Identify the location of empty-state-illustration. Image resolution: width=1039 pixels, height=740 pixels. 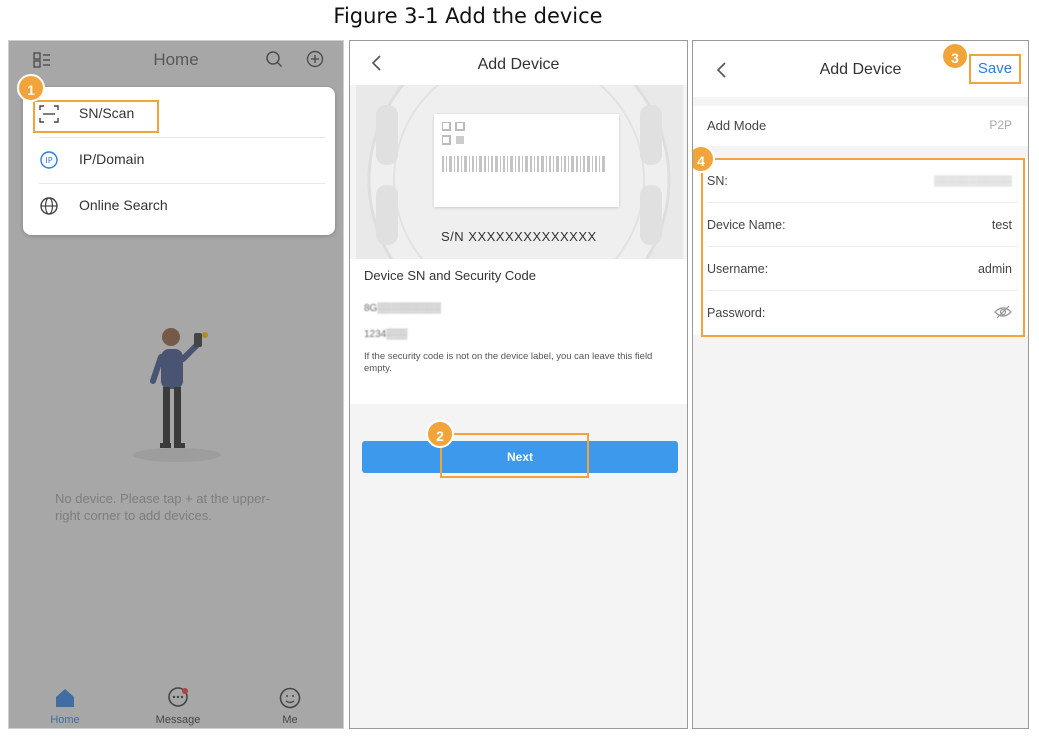
(177, 395).